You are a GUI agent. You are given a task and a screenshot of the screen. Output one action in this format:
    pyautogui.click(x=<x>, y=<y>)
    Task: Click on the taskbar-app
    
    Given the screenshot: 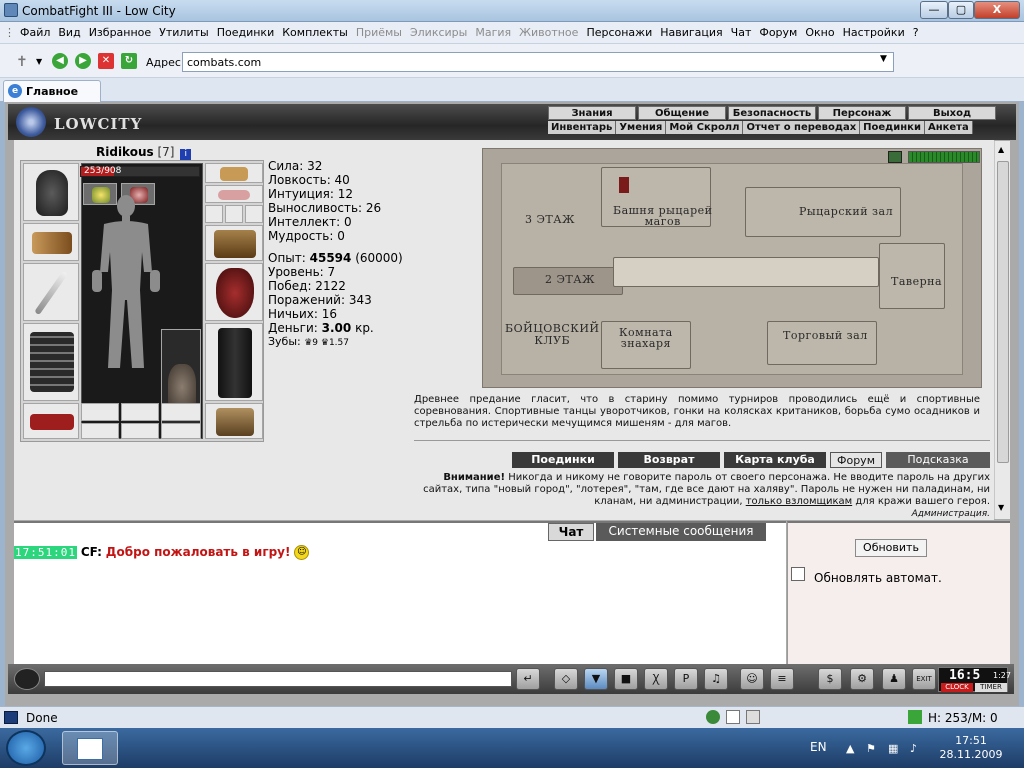 What is the action you would take?
    pyautogui.click(x=90, y=748)
    